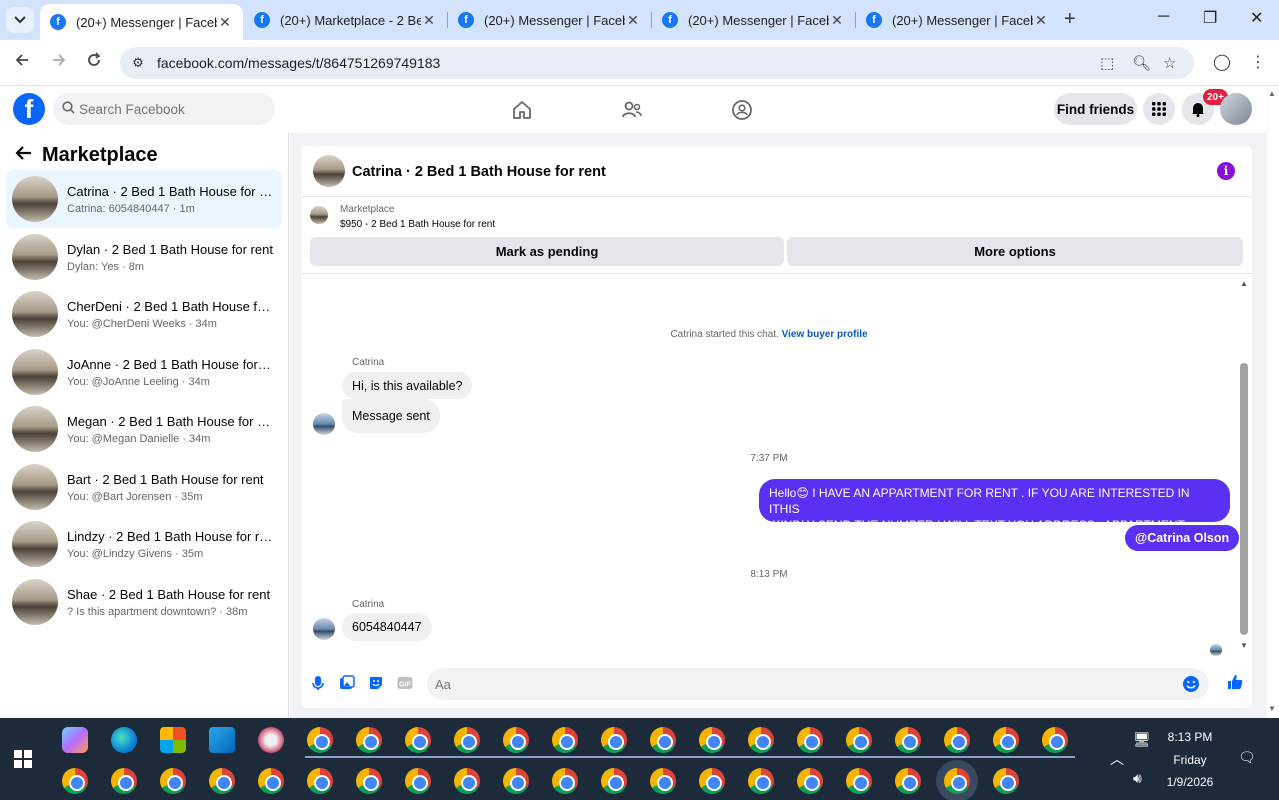  Describe the element at coordinates (1191, 686) in the screenshot. I see `emoji-icon` at that location.